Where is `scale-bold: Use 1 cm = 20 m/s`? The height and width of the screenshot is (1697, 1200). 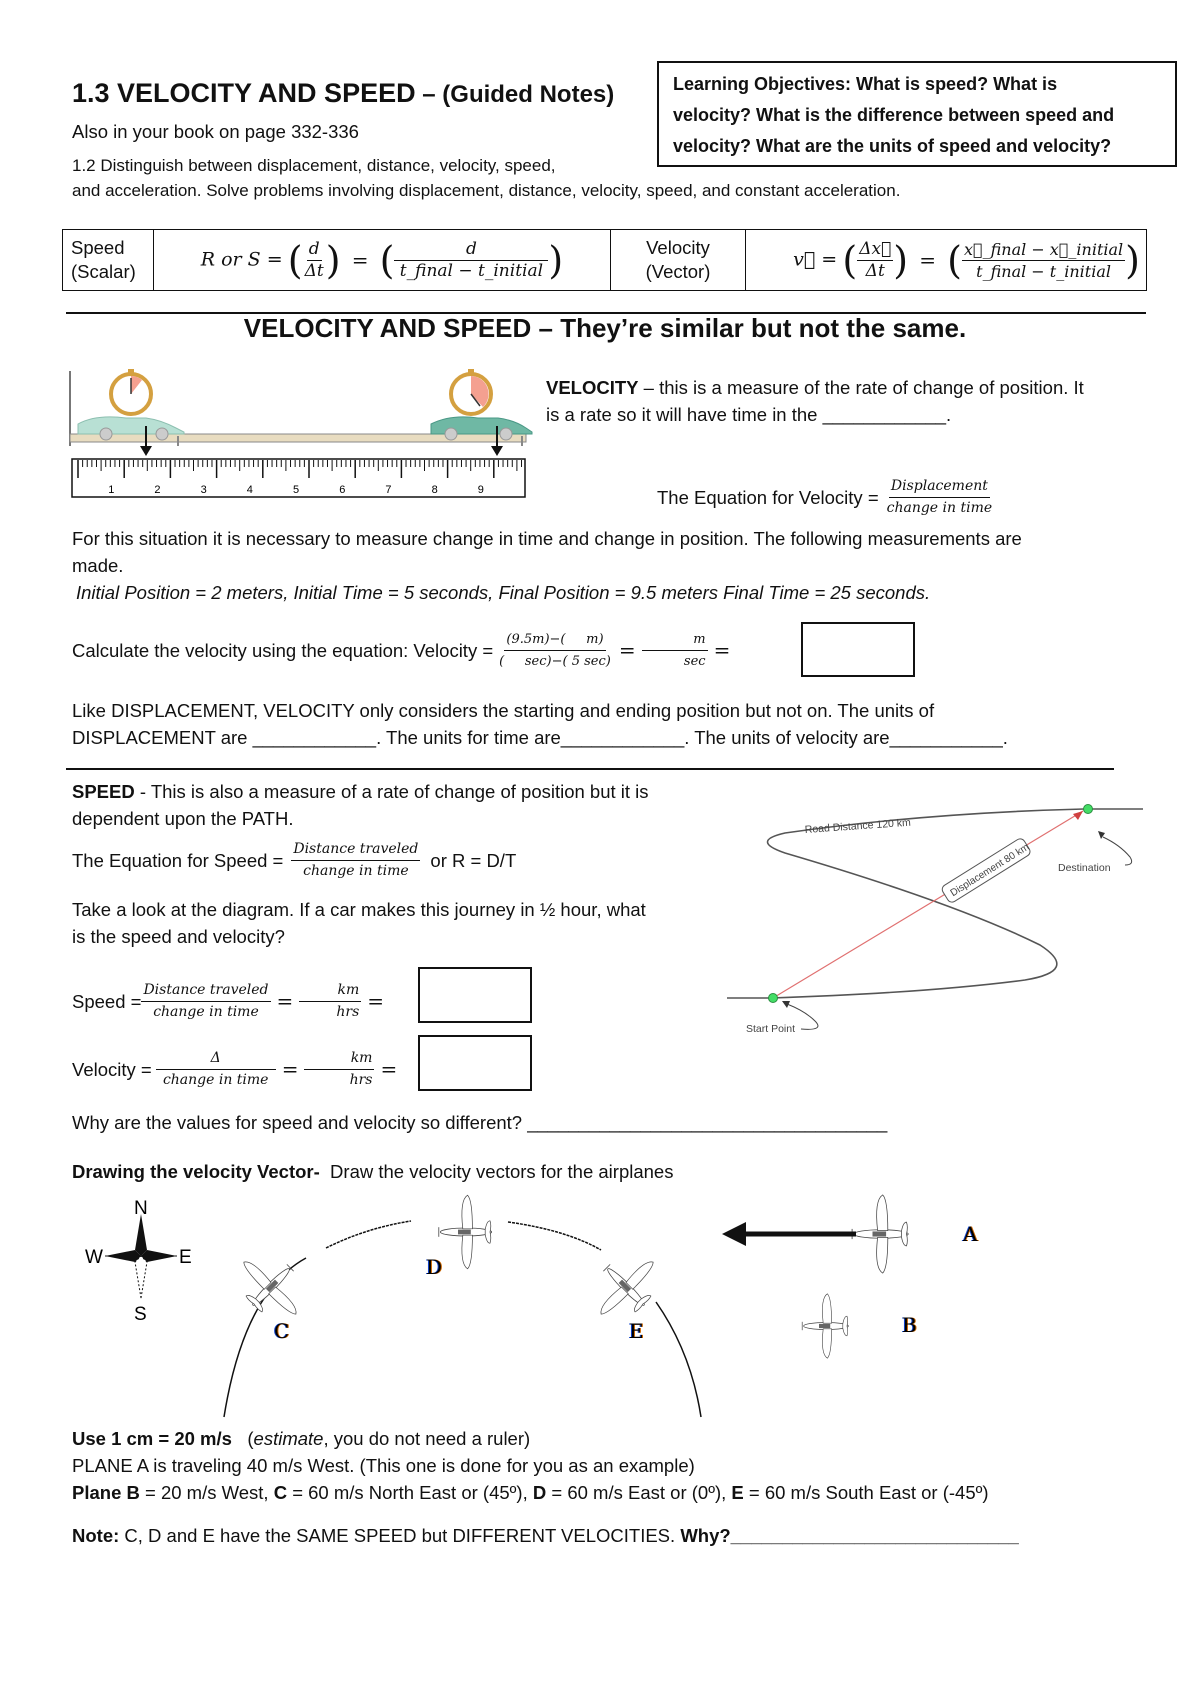 scale-bold: Use 1 cm = 20 m/s is located at coordinates (152, 1438).